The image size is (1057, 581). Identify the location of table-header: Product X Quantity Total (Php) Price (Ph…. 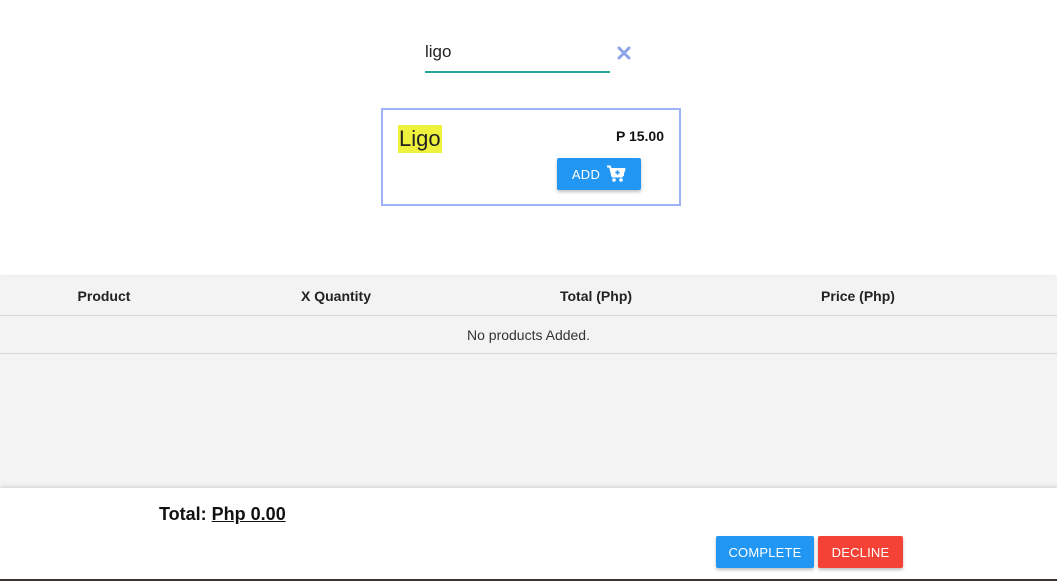
(528, 296).